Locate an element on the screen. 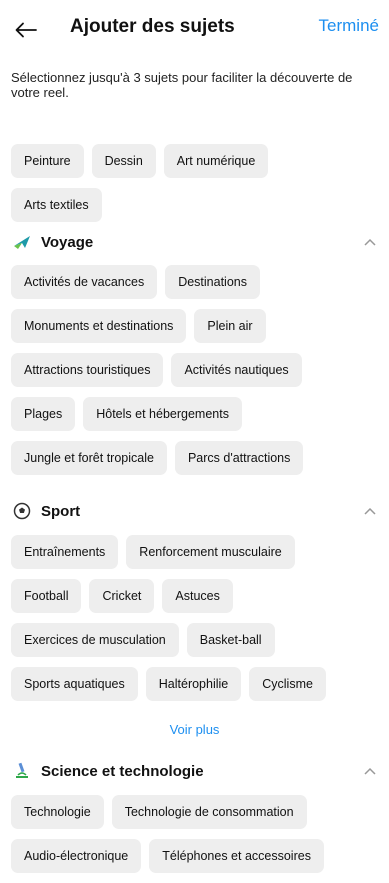  topic-chip: Parcs d'attractions is located at coordinates (239, 458).